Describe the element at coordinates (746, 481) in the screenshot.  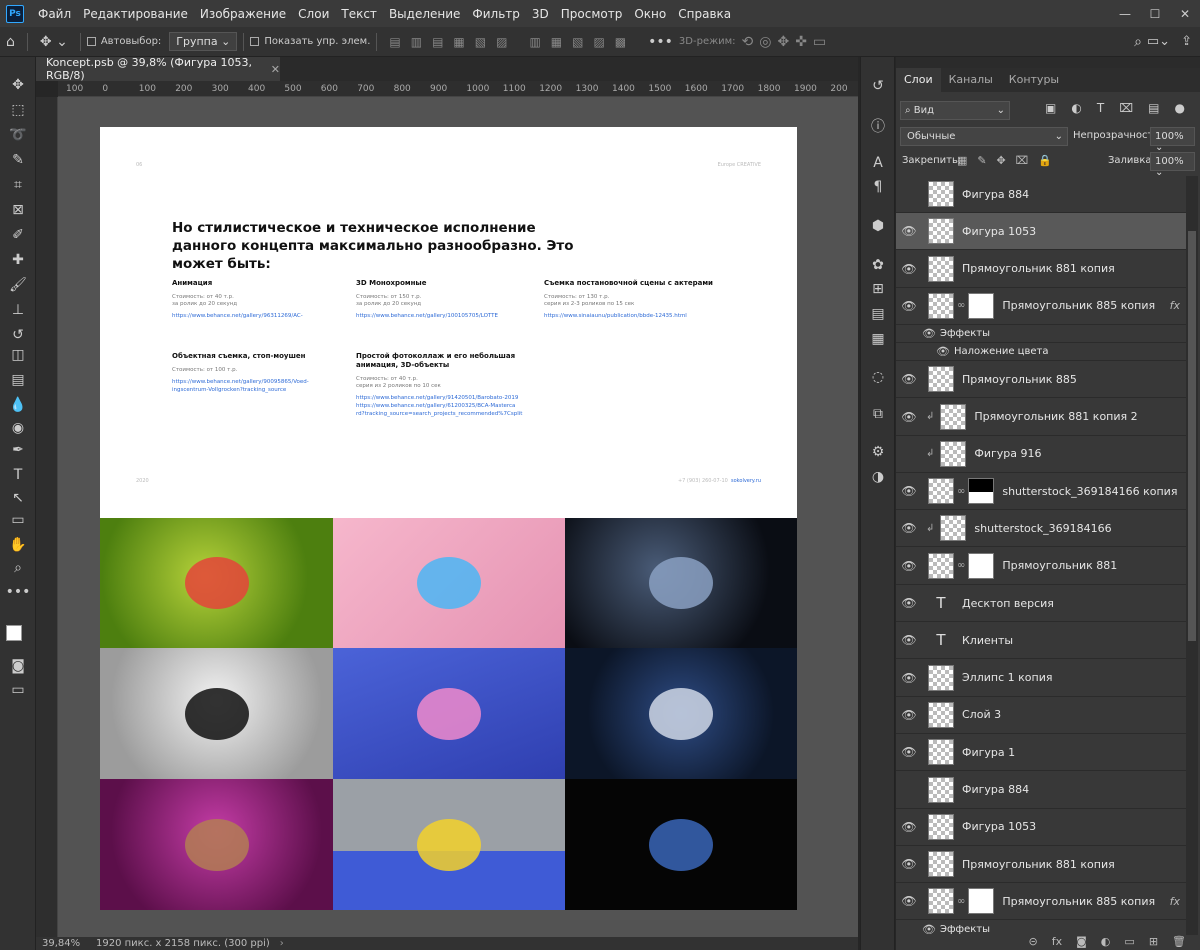
I see `footer-site: sokolvery.ru` at that location.